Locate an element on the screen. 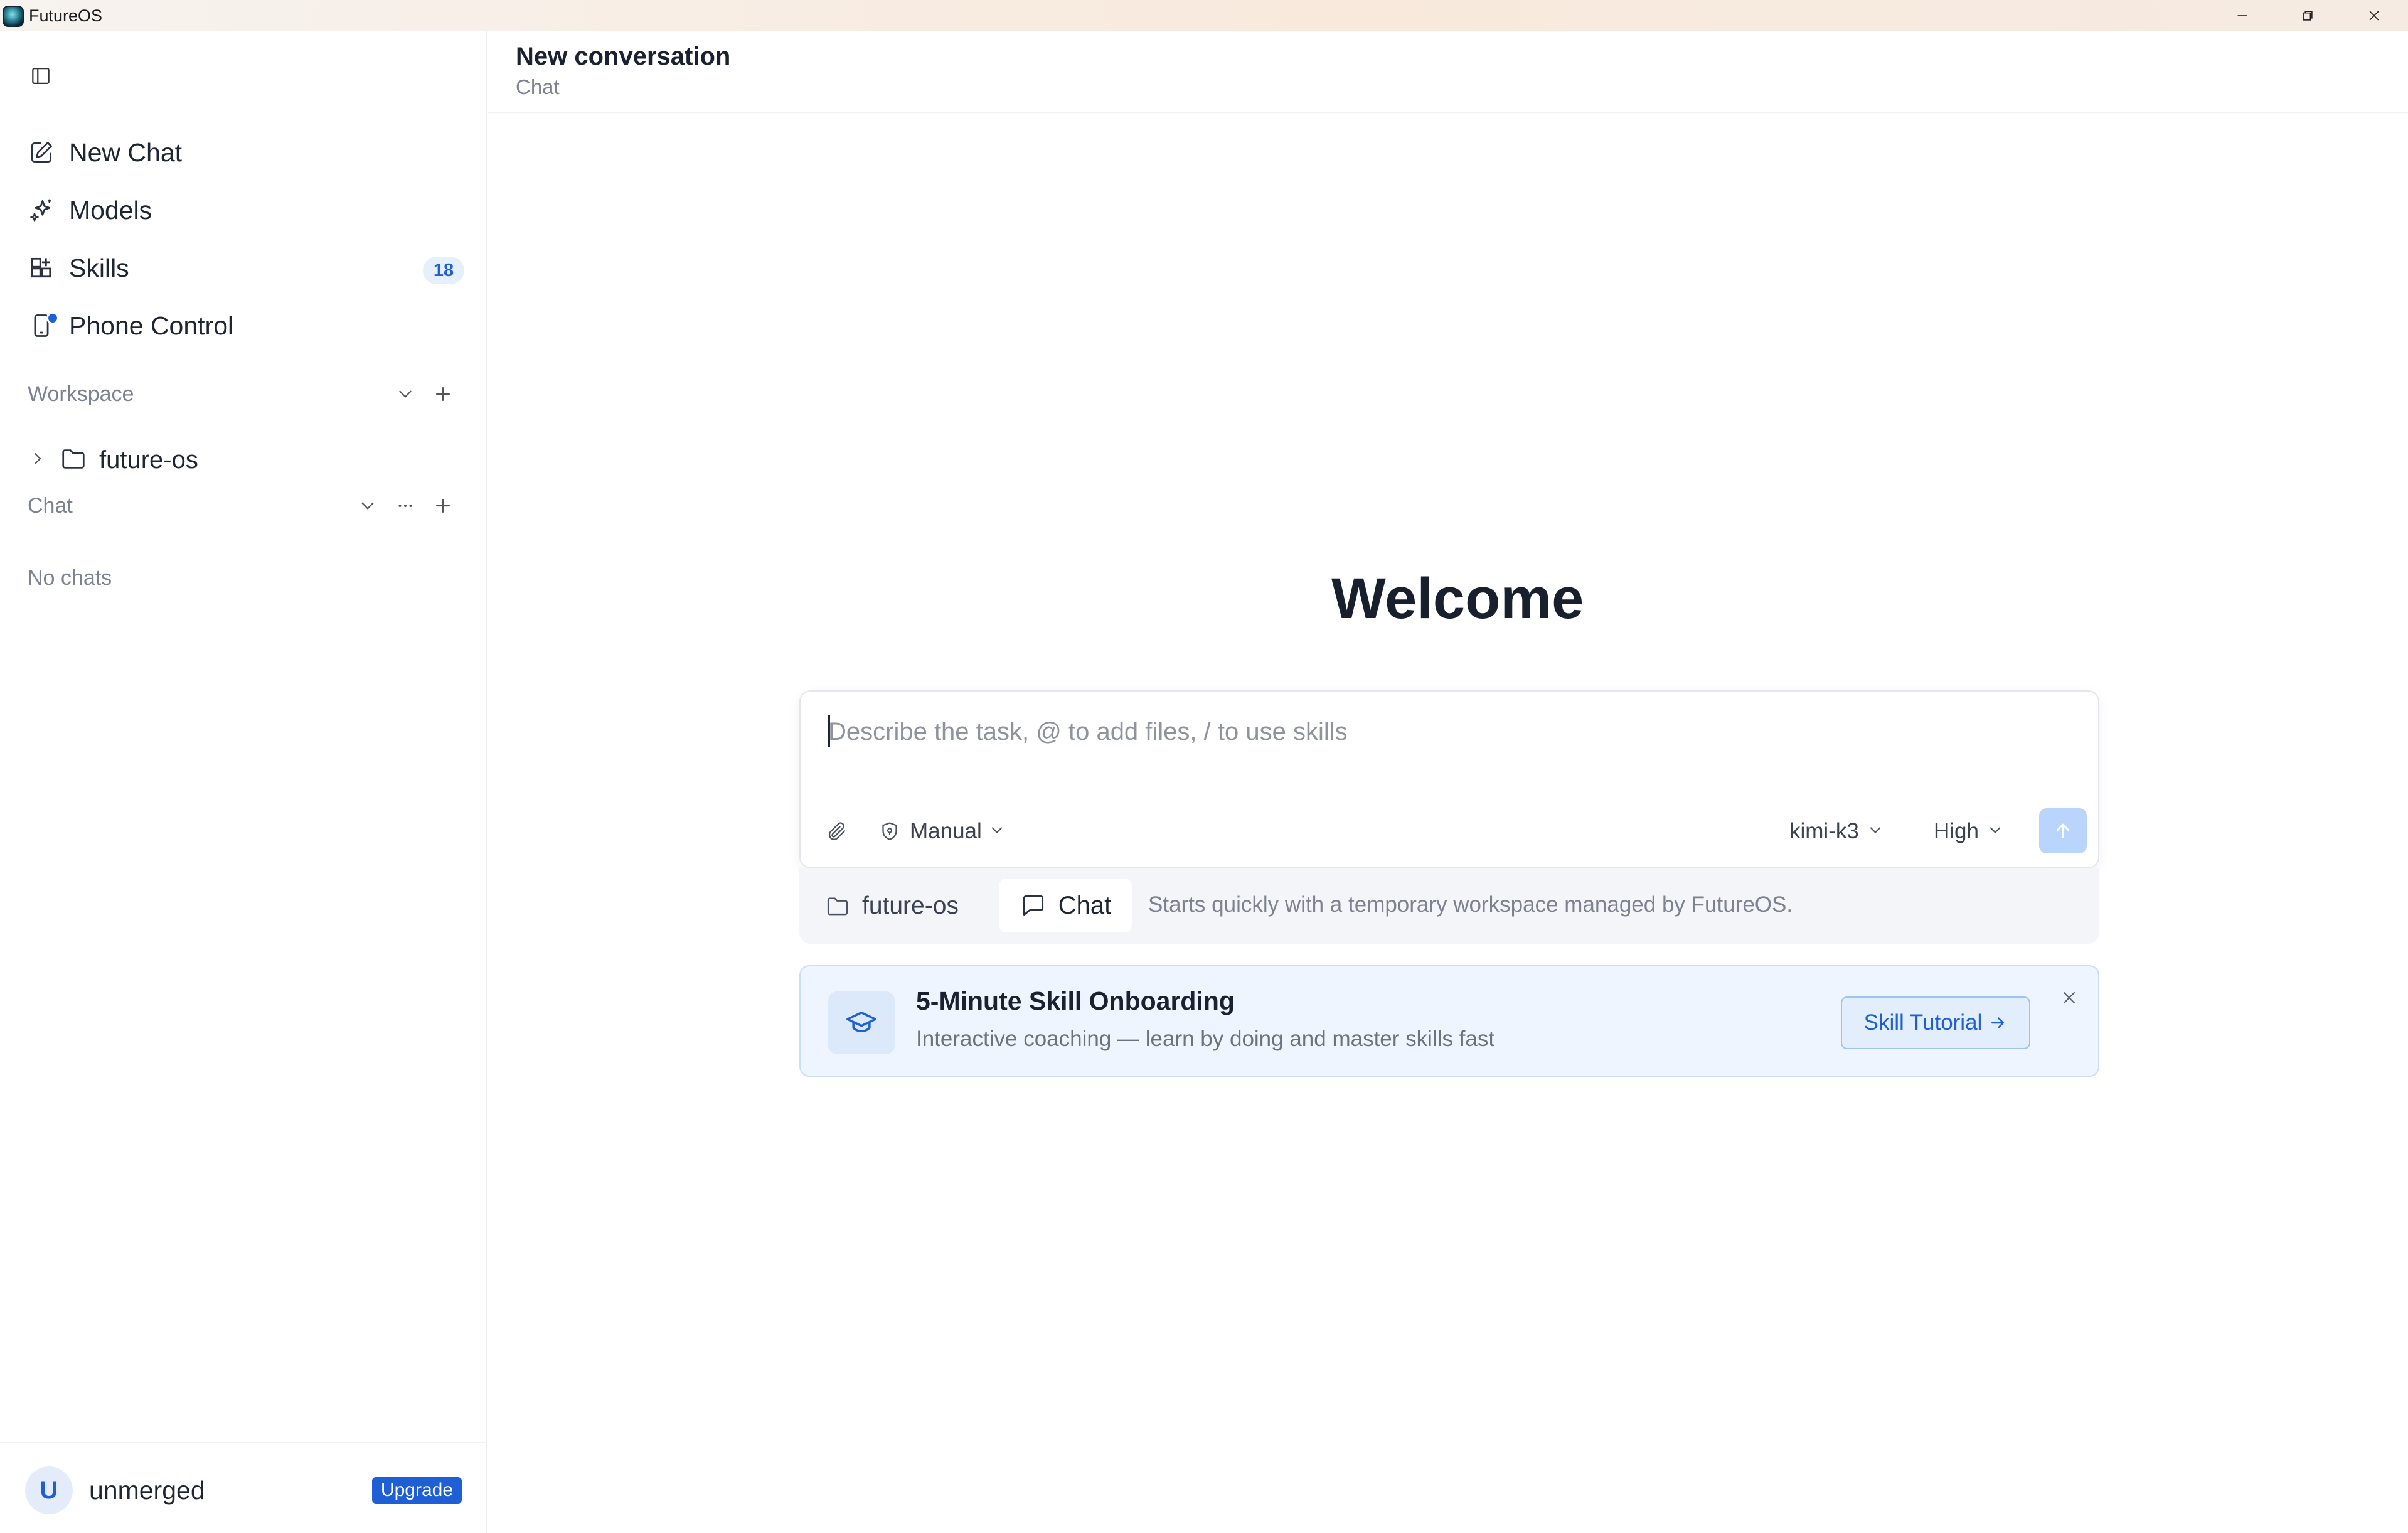  sidebar-item-label: Skills is located at coordinates (99, 267).